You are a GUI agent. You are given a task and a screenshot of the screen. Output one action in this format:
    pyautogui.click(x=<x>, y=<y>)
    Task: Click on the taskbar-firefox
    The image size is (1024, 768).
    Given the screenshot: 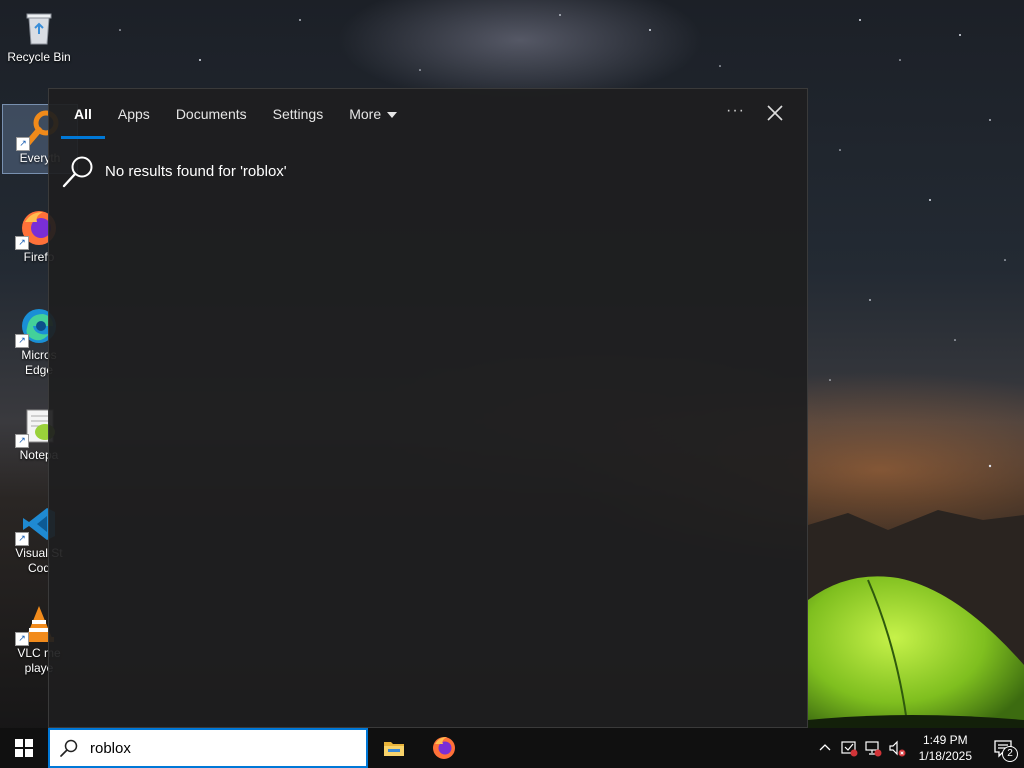 What is the action you would take?
    pyautogui.click(x=444, y=748)
    